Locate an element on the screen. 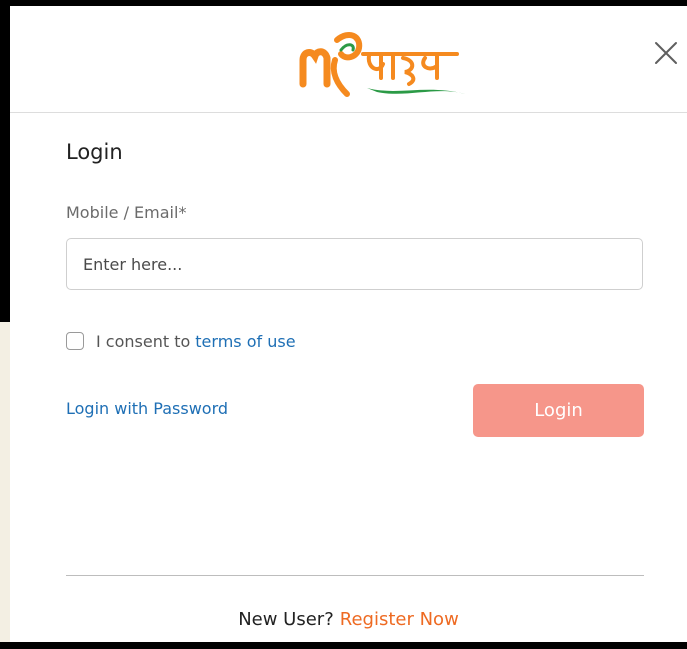 The width and height of the screenshot is (687, 649). terms-of-use-link: terms of use is located at coordinates (245, 341).